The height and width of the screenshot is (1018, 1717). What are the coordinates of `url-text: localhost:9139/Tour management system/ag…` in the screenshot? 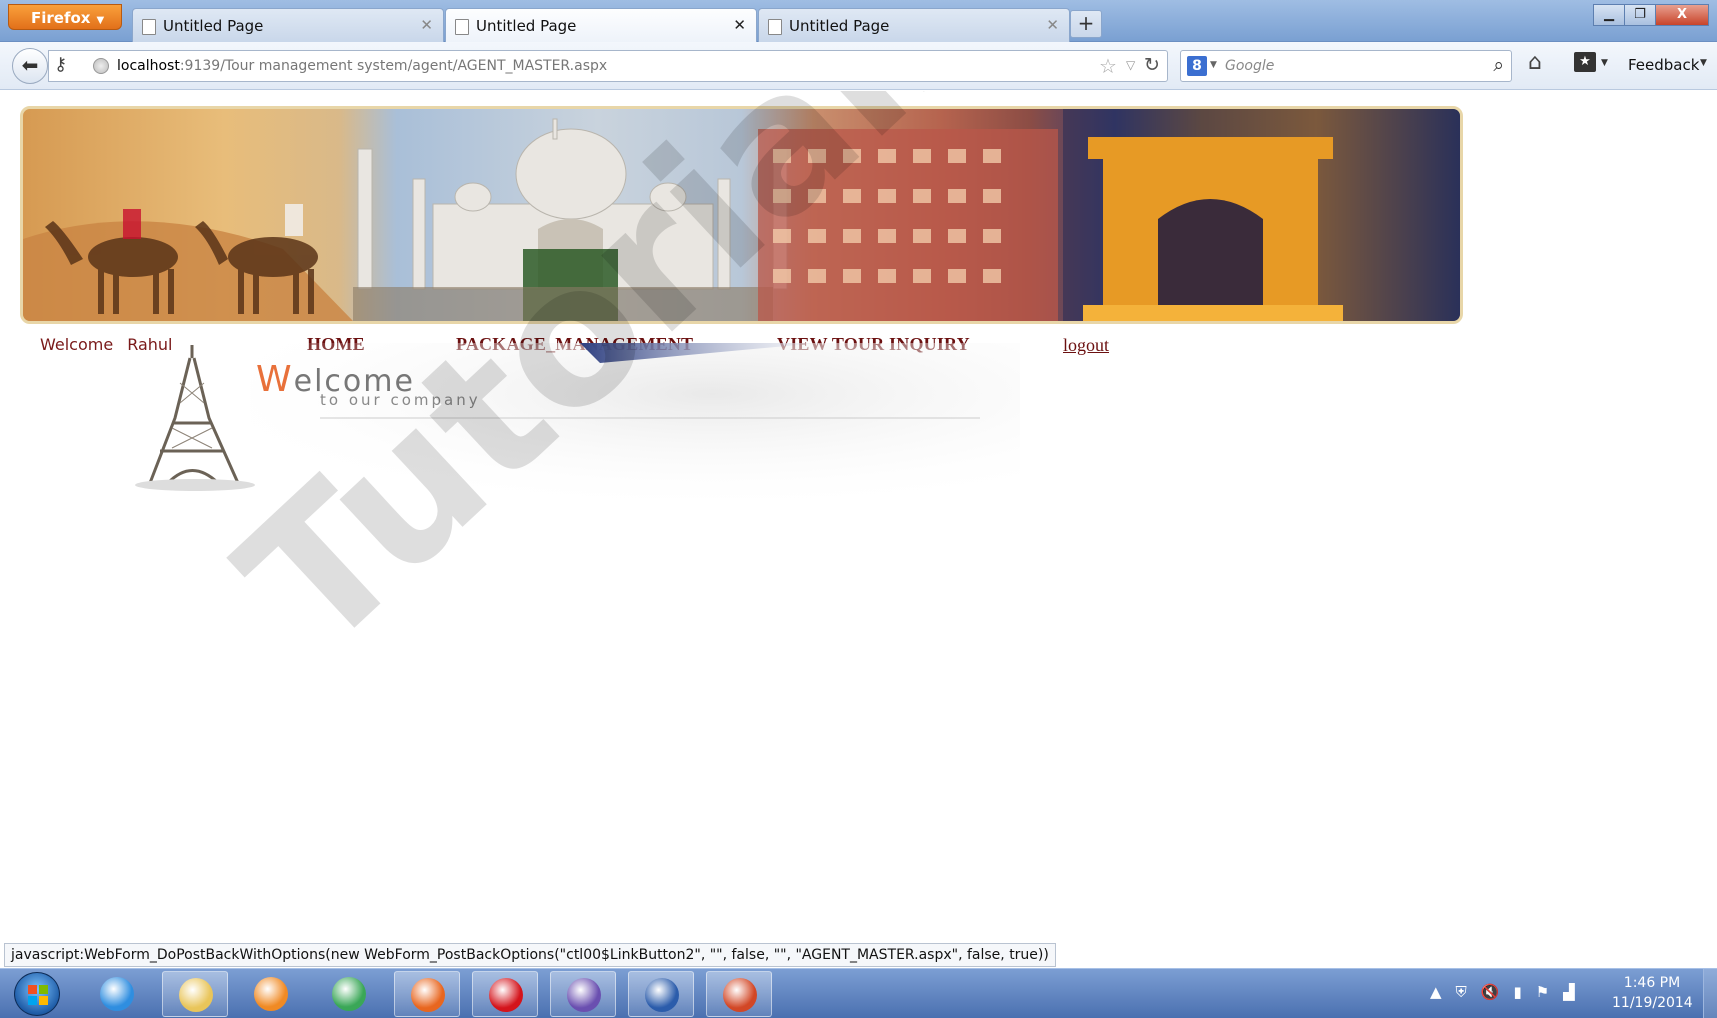 It's located at (362, 66).